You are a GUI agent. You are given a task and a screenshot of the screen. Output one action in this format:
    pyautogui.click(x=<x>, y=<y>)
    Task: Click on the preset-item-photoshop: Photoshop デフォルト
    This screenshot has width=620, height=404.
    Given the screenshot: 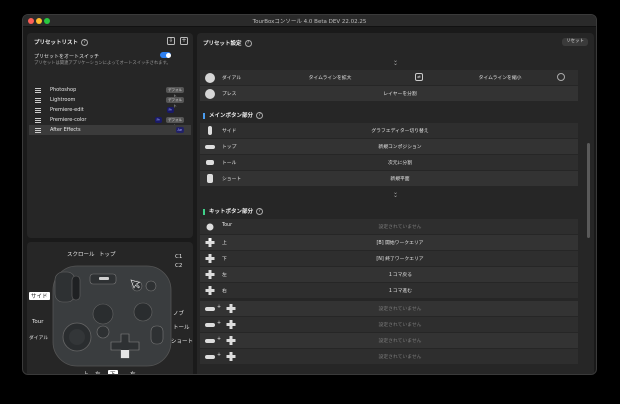 What is the action you would take?
    pyautogui.click(x=110, y=91)
    